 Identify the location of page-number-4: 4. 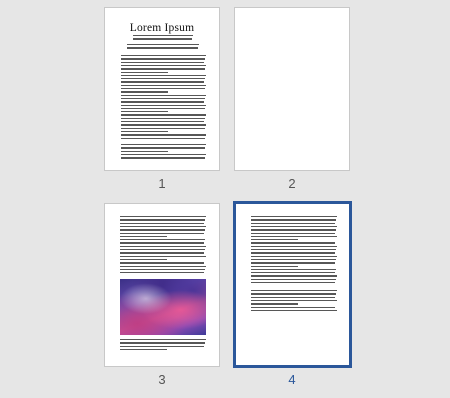
(292, 379).